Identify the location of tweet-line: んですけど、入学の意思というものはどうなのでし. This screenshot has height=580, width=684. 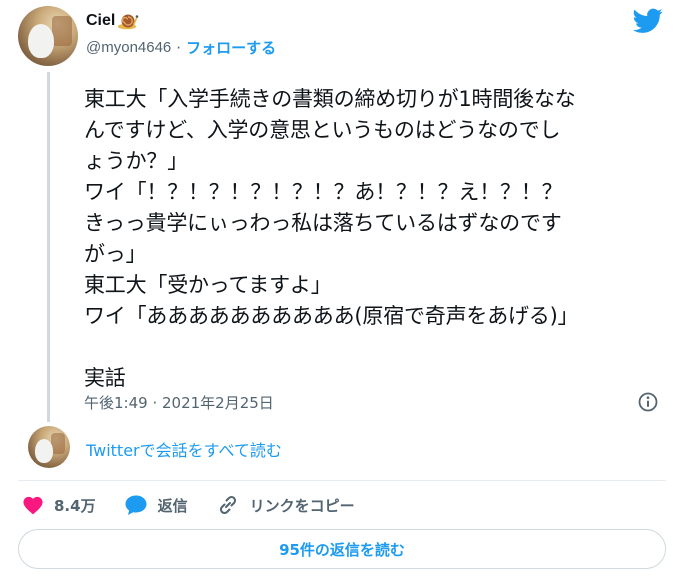
(322, 130).